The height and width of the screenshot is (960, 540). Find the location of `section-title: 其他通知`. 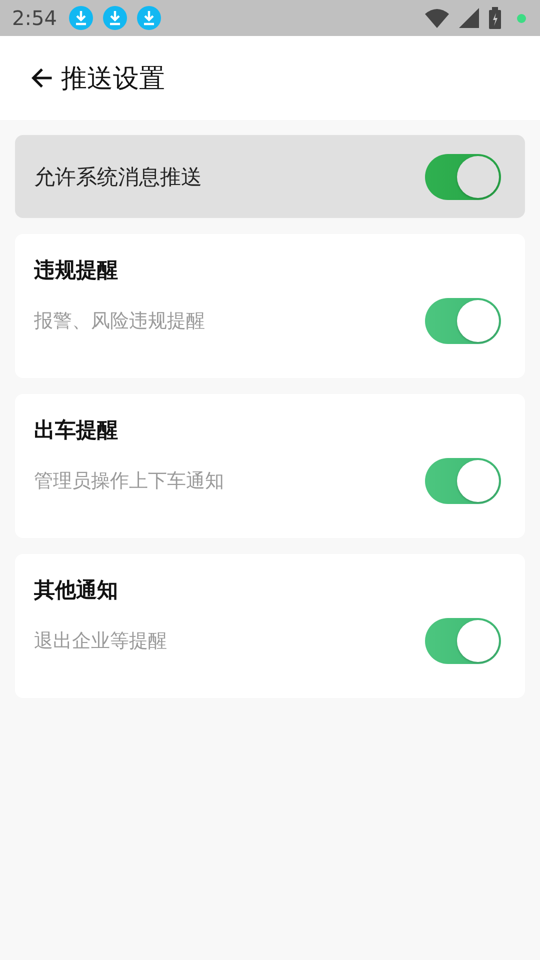

section-title: 其他通知 is located at coordinates (76, 590).